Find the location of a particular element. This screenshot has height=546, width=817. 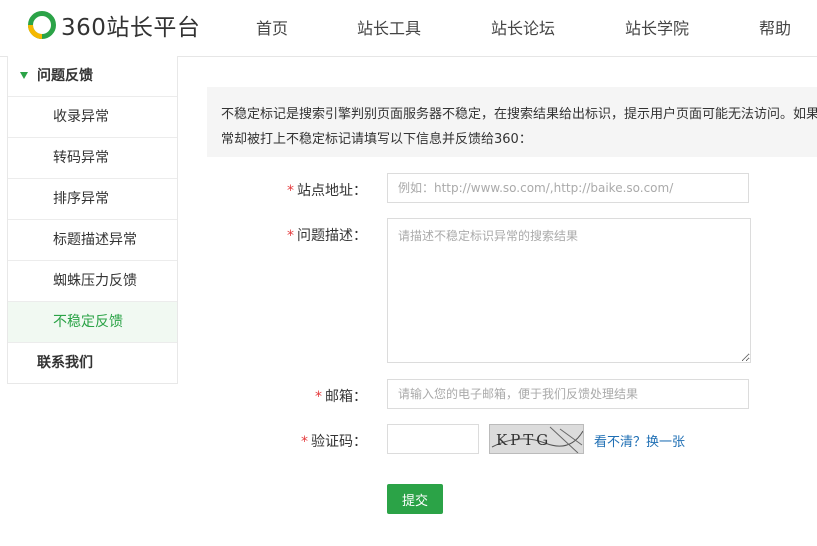

sidebar-item-contact: 联系我们 is located at coordinates (92, 363).